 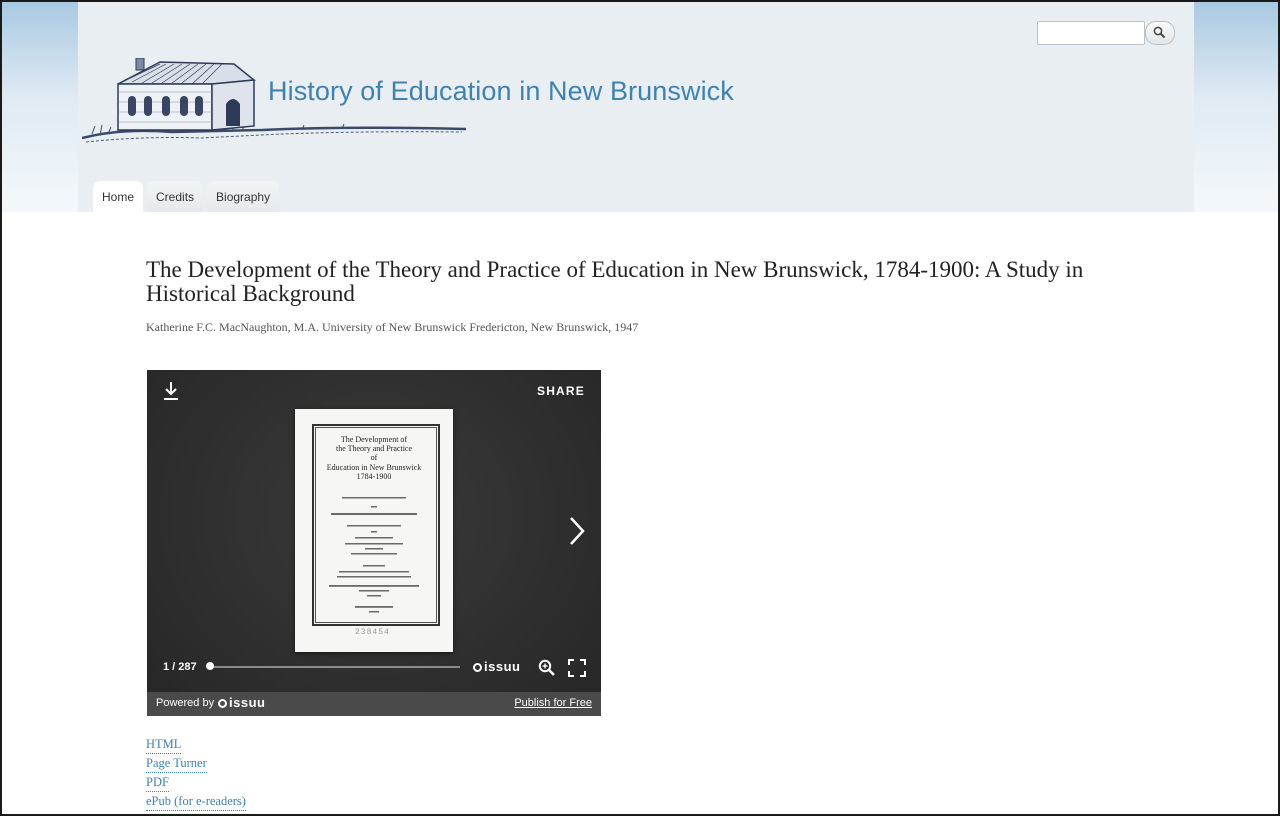 What do you see at coordinates (577, 531) in the screenshot?
I see `next-page-arrow-icon` at bounding box center [577, 531].